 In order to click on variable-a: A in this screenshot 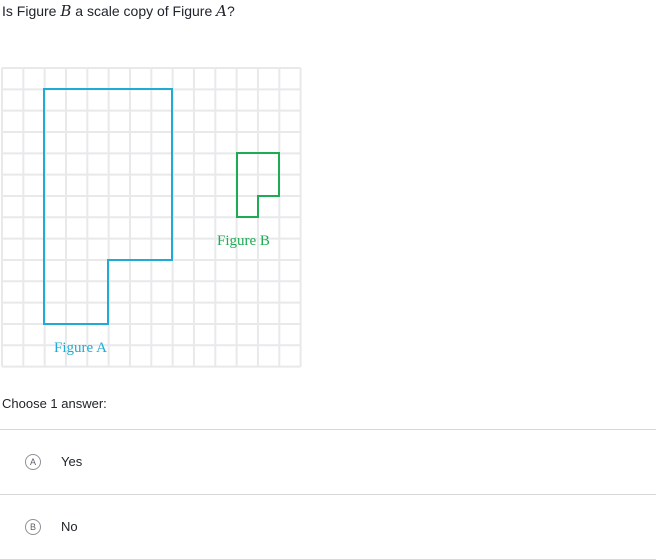, I will do `click(221, 11)`.